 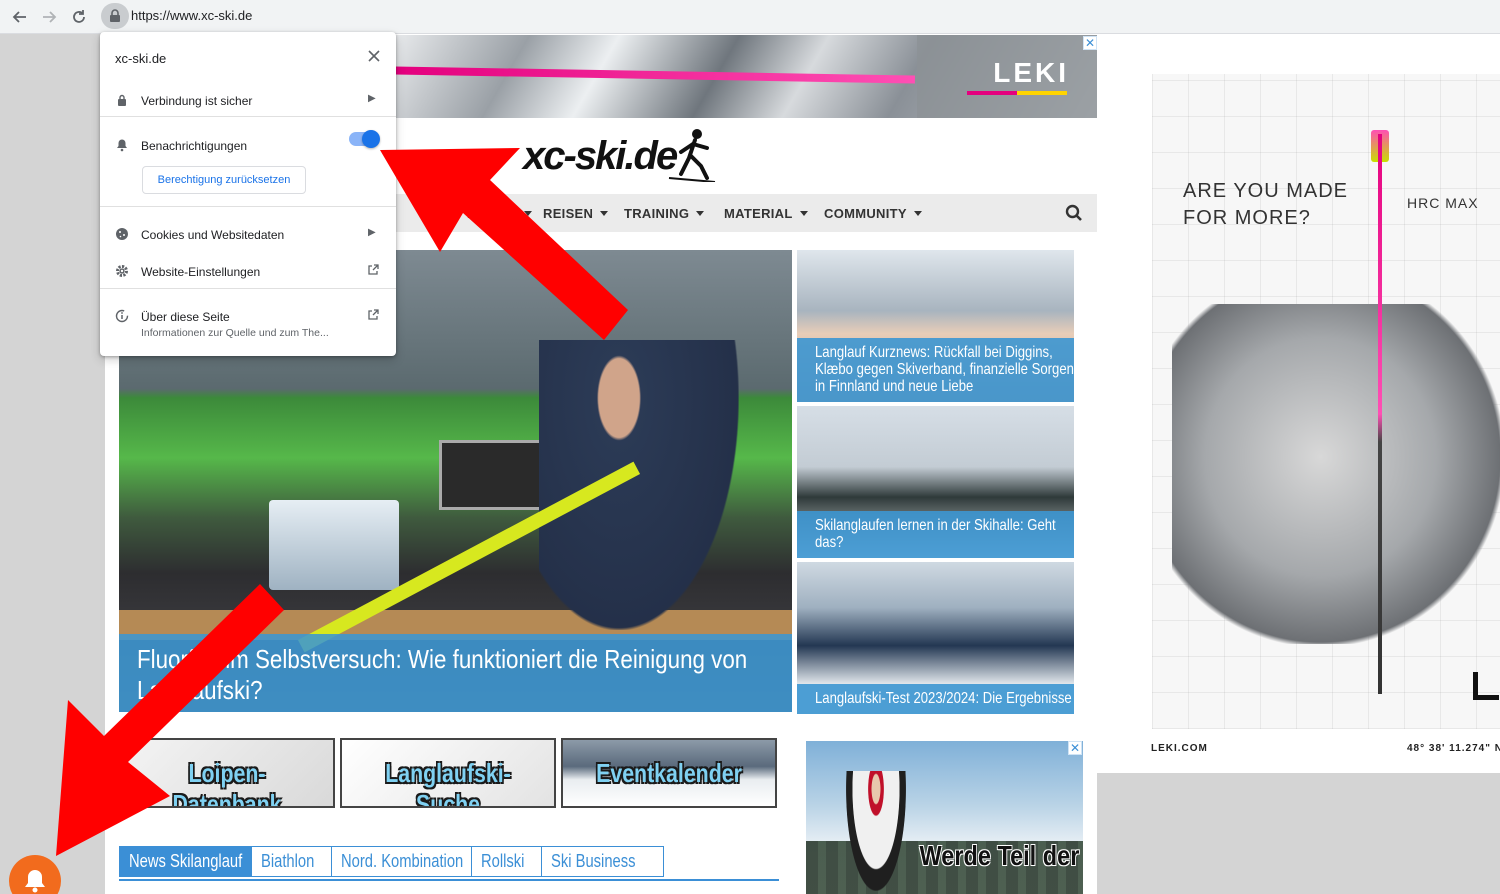 What do you see at coordinates (494, 475) in the screenshot?
I see `hero-image-laptop` at bounding box center [494, 475].